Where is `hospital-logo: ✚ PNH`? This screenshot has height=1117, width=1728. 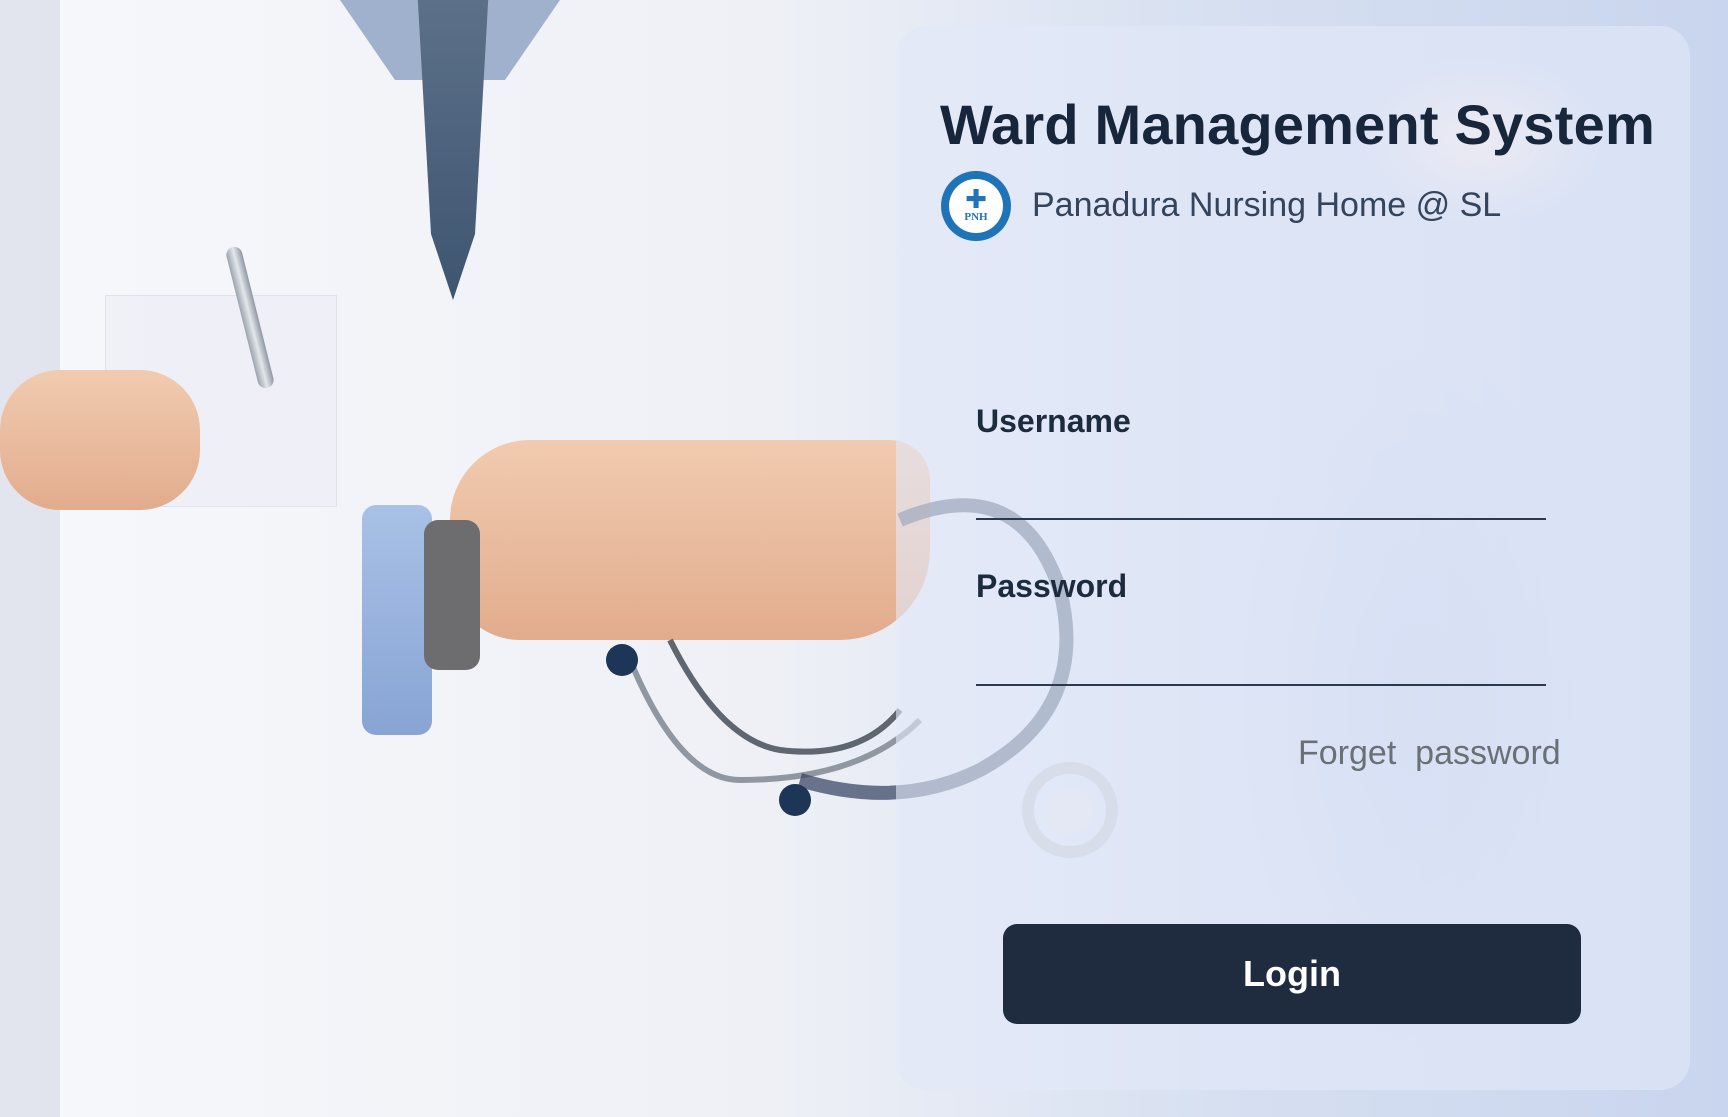
hospital-logo: ✚ PNH is located at coordinates (976, 206).